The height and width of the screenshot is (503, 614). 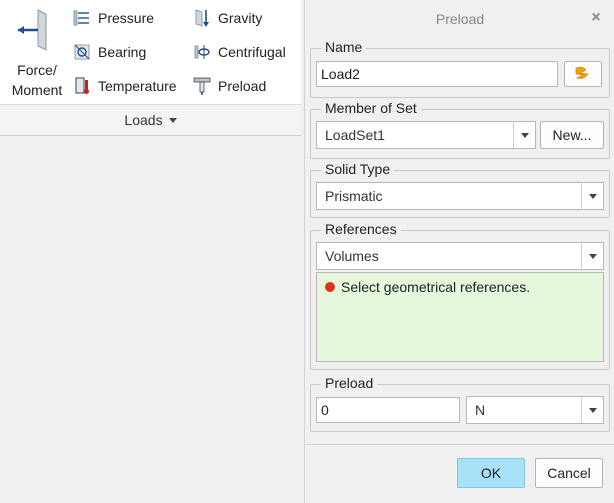 I want to click on solid-type-value: Prismatic, so click(x=354, y=196).